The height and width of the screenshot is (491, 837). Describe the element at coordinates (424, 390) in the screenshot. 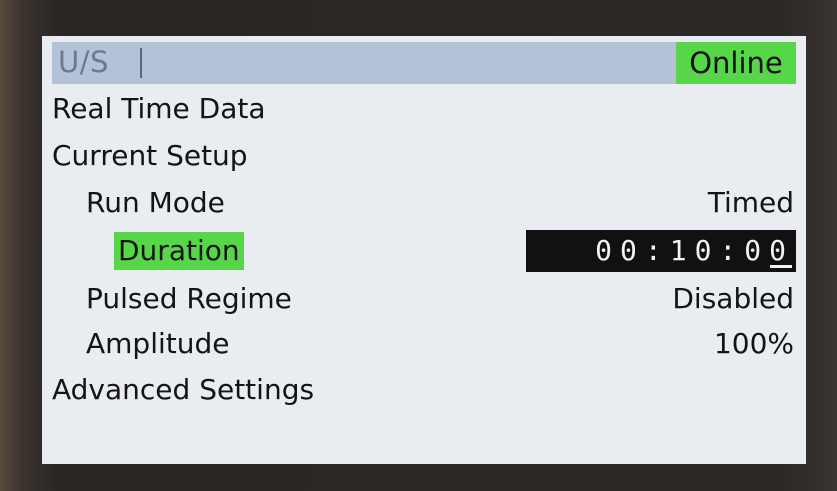

I see `menu-item-advanced-settings: Advanced Settings` at that location.